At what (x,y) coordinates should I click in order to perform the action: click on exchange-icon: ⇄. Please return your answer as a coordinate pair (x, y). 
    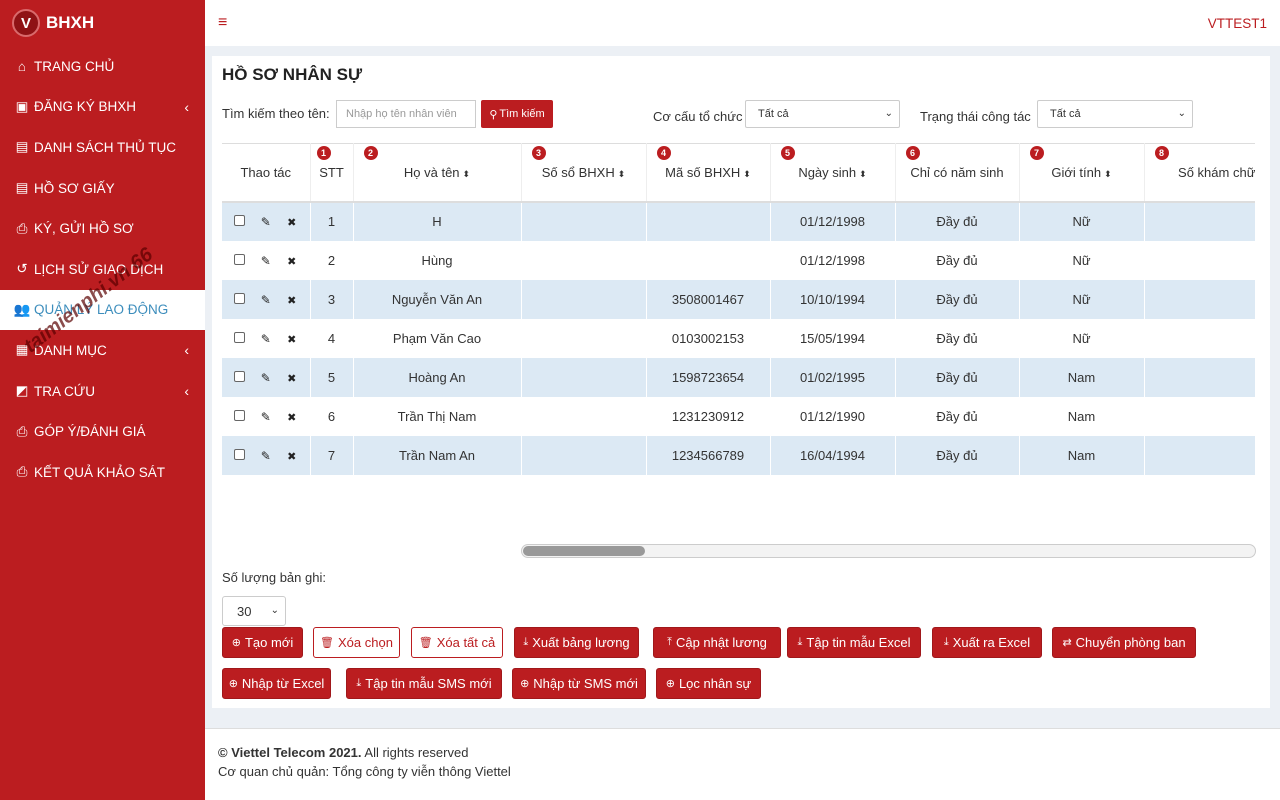
    Looking at the image, I should click on (1067, 643).